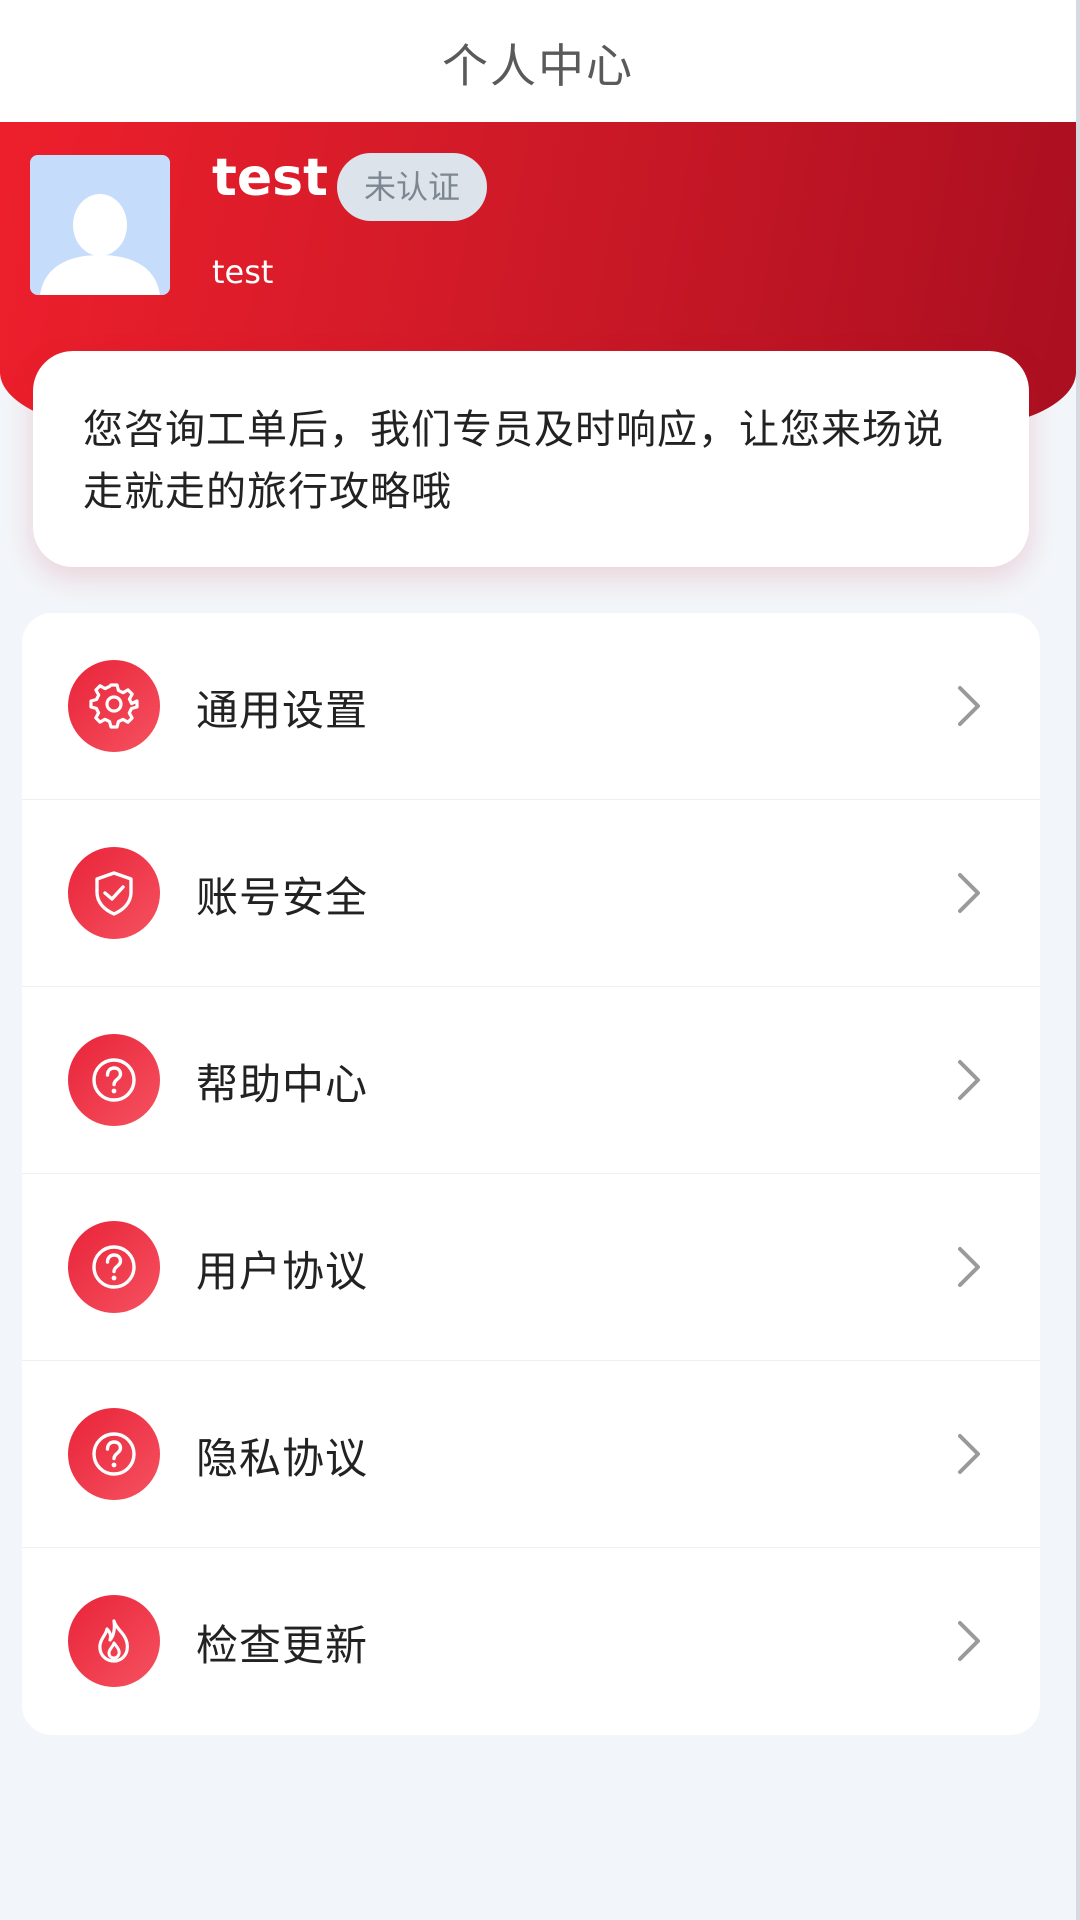 This screenshot has height=1920, width=1080. I want to click on scrollbar-edge, so click(1078, 960).